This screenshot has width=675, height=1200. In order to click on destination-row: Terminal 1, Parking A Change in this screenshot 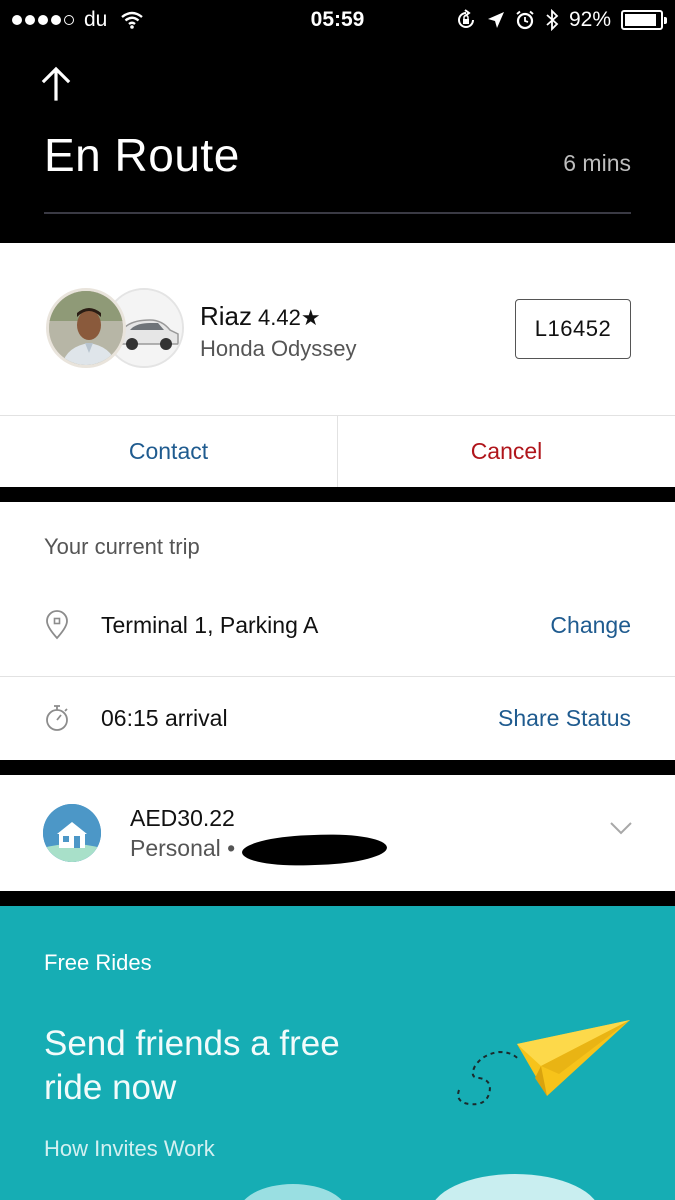, I will do `click(337, 625)`.